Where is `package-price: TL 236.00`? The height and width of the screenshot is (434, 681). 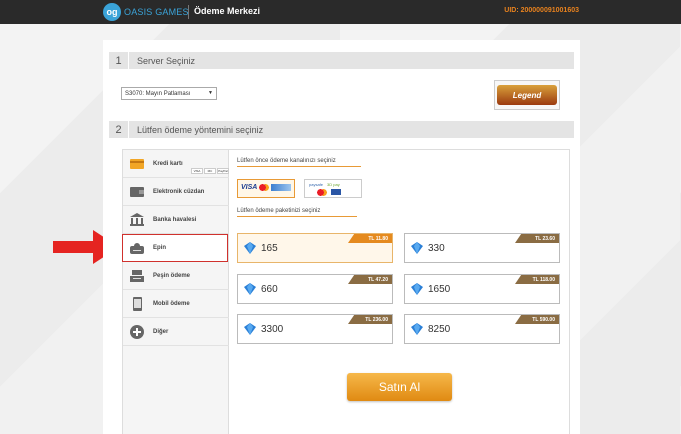 package-price: TL 236.00 is located at coordinates (370, 319).